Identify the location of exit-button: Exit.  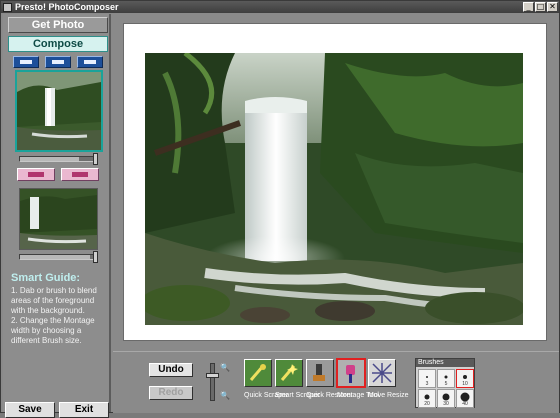
(84, 410).